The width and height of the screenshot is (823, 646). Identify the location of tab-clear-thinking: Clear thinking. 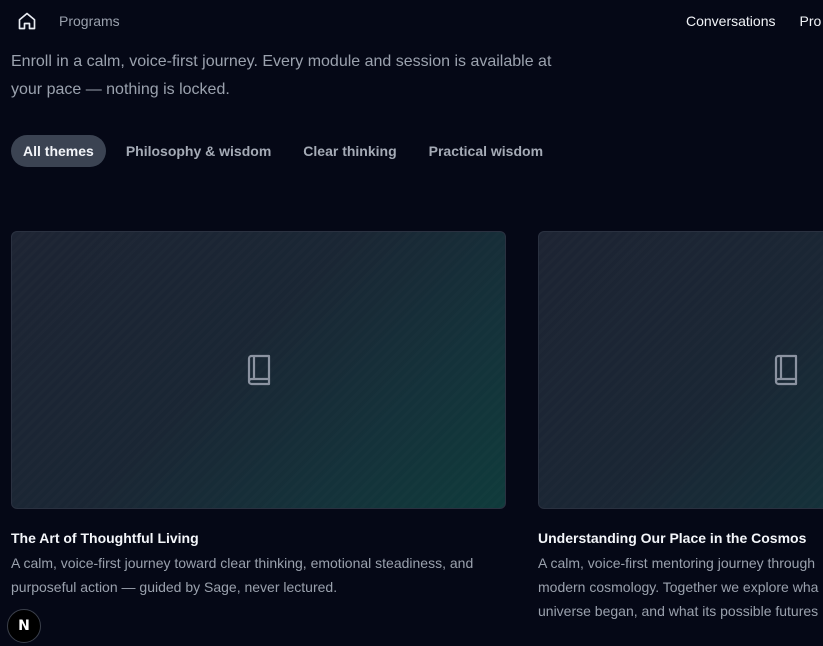
(349, 151).